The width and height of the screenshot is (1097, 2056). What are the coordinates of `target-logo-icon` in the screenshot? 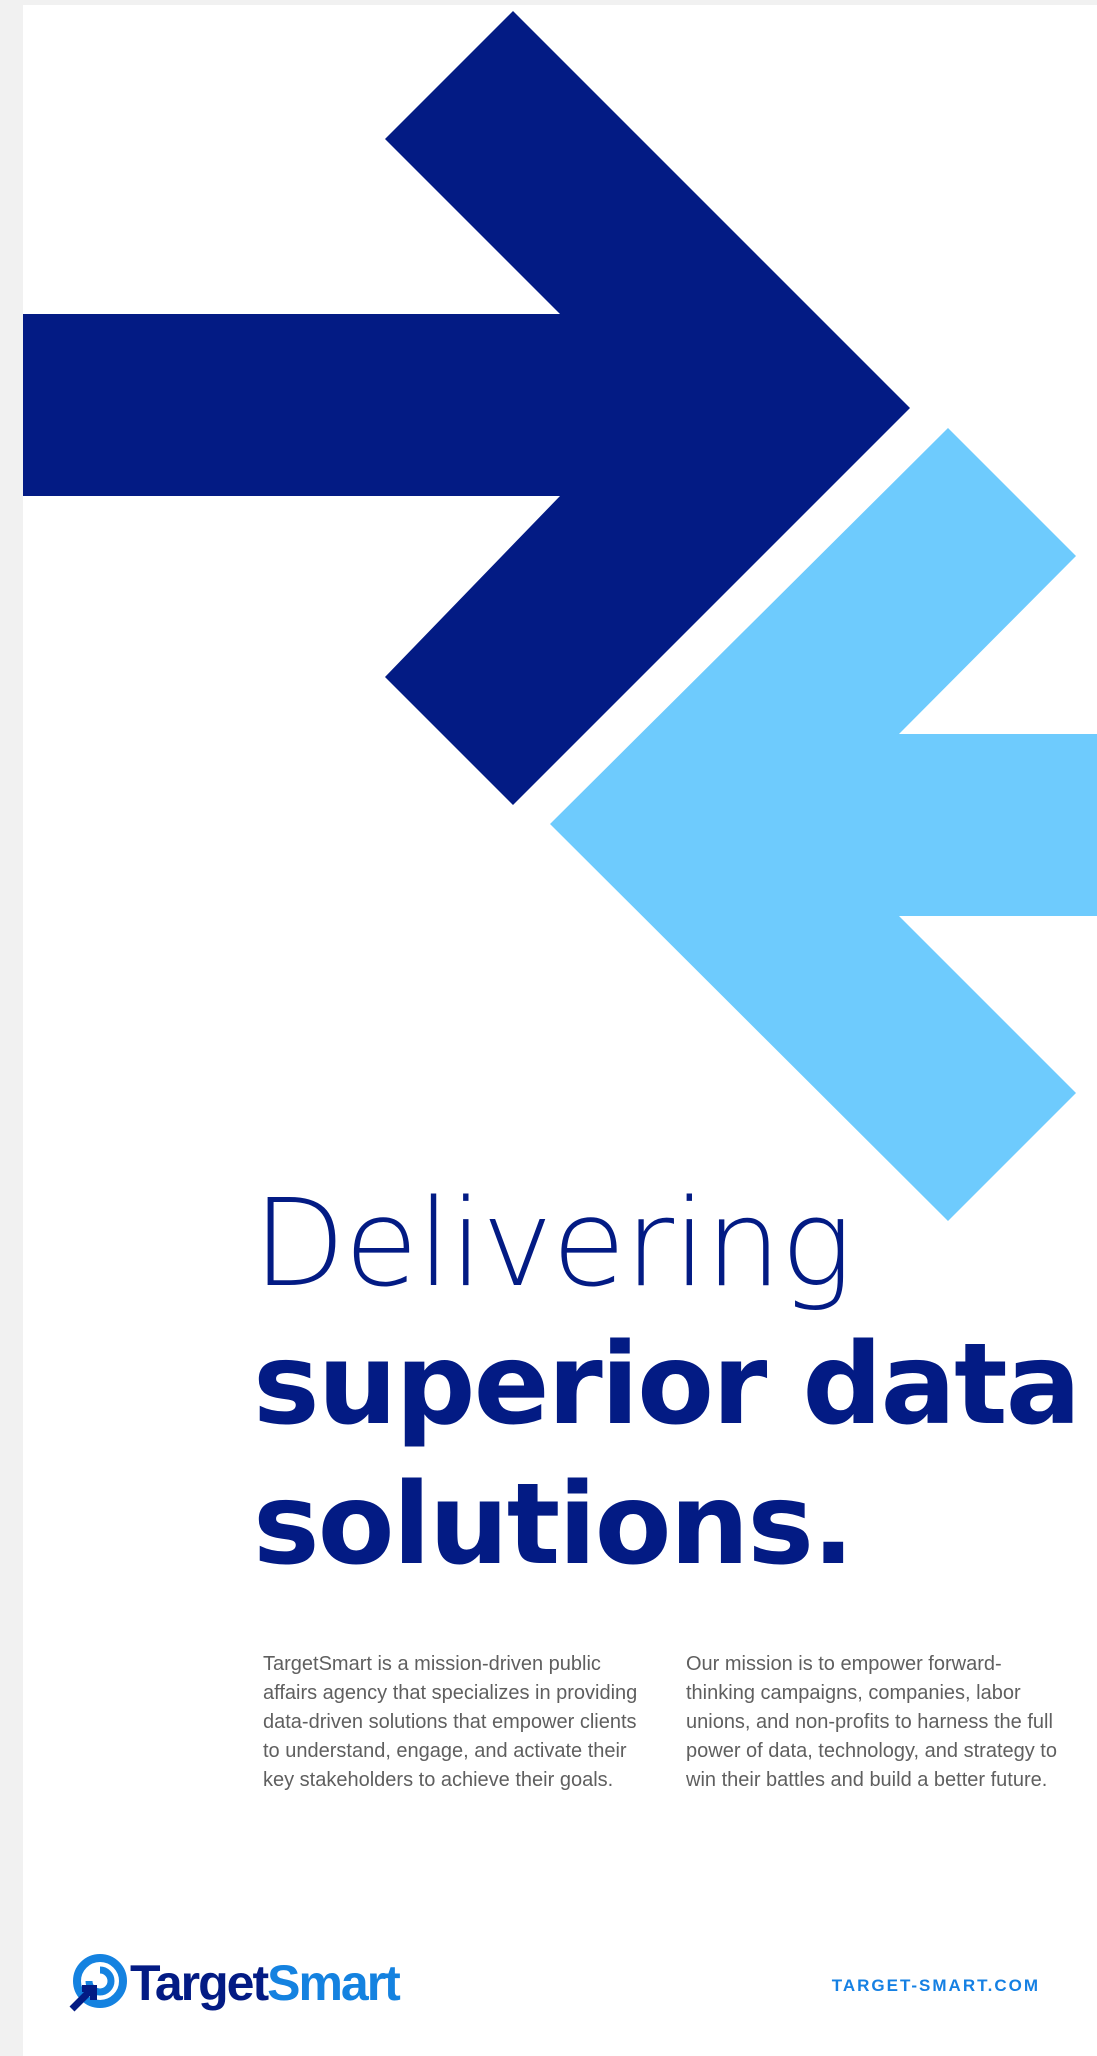 It's located at (98, 1983).